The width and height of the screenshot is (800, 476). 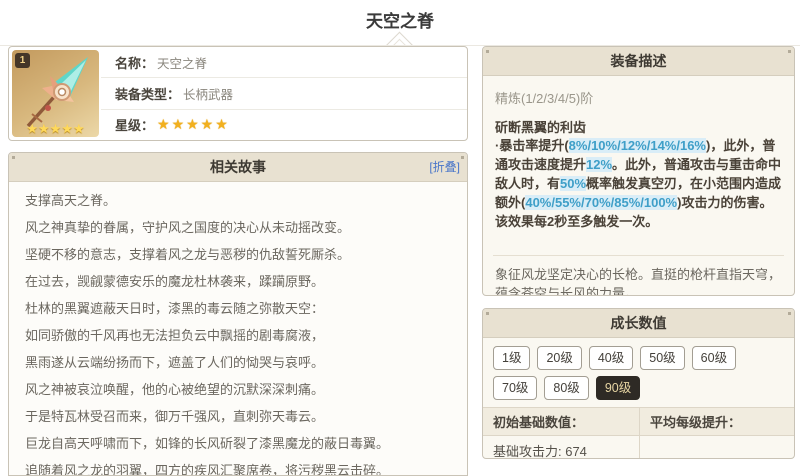 What do you see at coordinates (188, 254) in the screenshot?
I see `story-line: 坚硬不移的意志，支撑着风之龙与恶秽的仇敌誓死厮杀。` at bounding box center [188, 254].